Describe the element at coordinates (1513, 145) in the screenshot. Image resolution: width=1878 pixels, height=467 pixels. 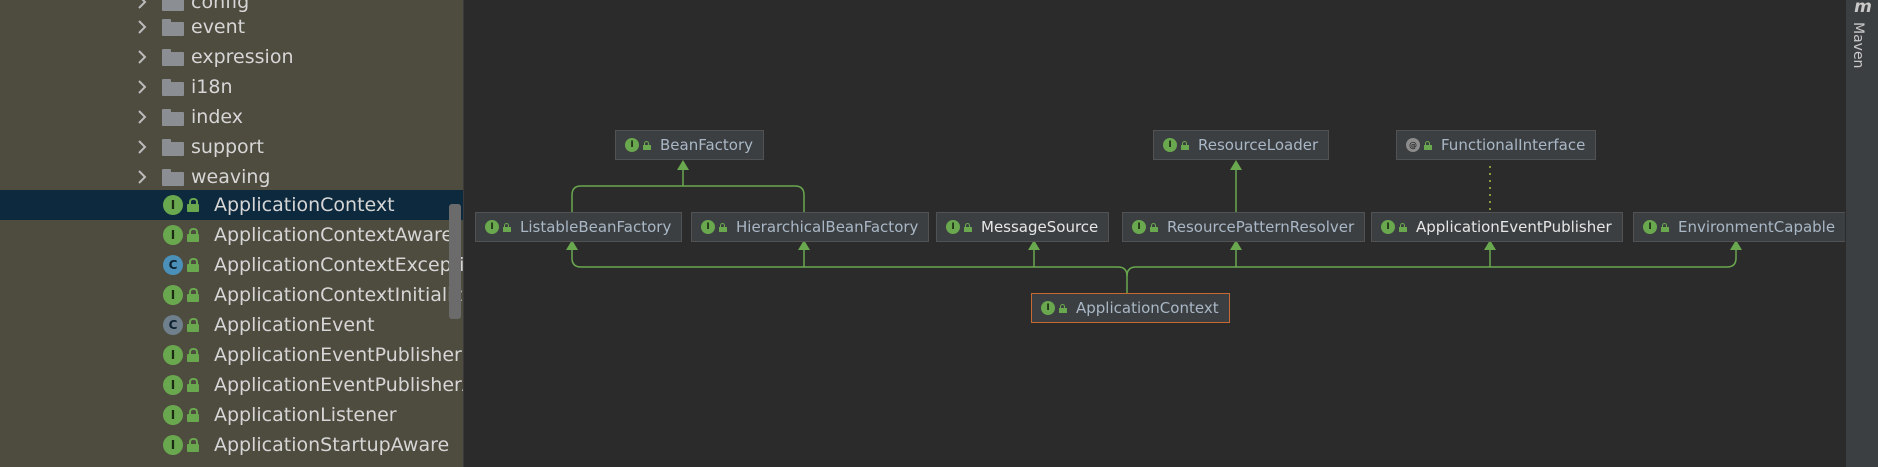
I see `node-label: FunctionalInterface` at that location.